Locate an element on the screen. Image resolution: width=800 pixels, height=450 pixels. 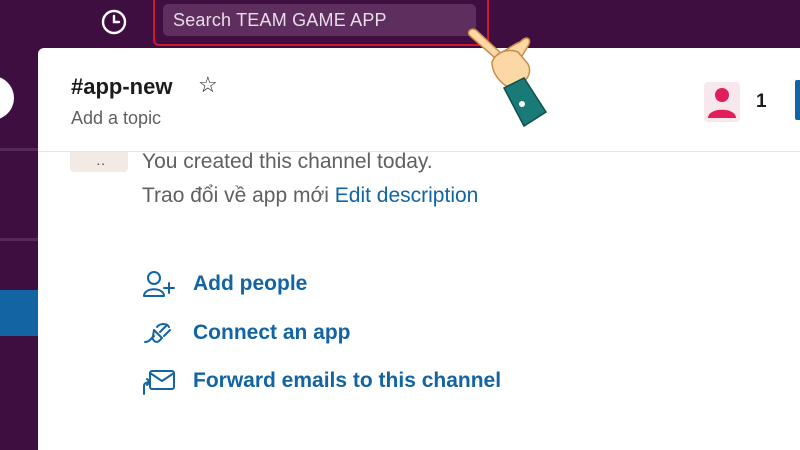
connect-app-button: Connect an app is located at coordinates (246, 333).